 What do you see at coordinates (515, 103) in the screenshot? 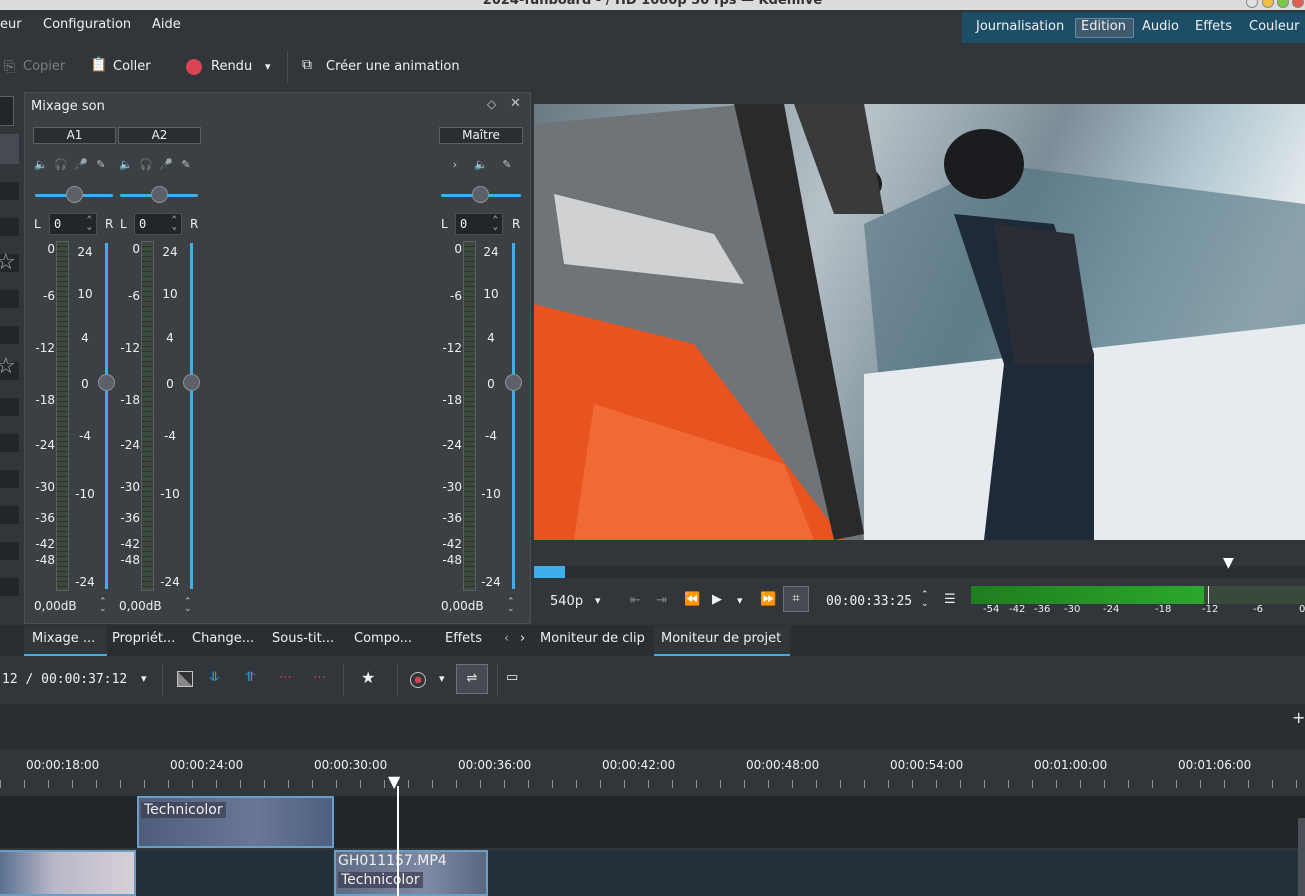
I see `close-icon: ✕` at bounding box center [515, 103].